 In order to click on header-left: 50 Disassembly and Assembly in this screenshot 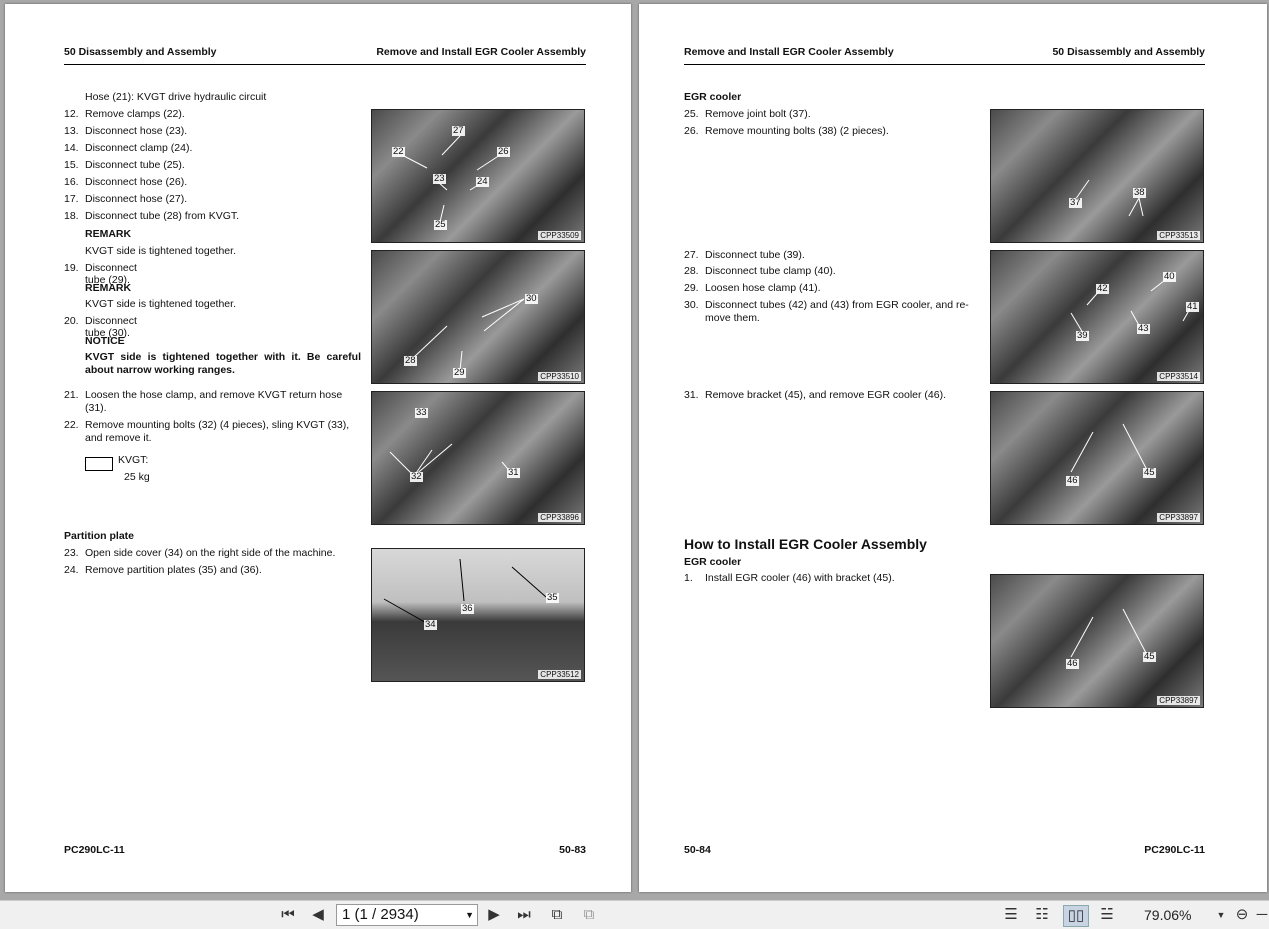, I will do `click(140, 52)`.